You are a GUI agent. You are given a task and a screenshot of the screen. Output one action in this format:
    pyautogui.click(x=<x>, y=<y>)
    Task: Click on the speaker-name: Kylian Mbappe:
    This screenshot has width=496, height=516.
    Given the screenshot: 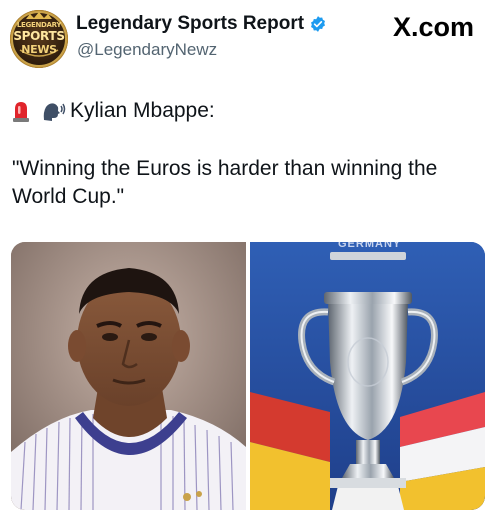 What is the action you would take?
    pyautogui.click(x=142, y=110)
    